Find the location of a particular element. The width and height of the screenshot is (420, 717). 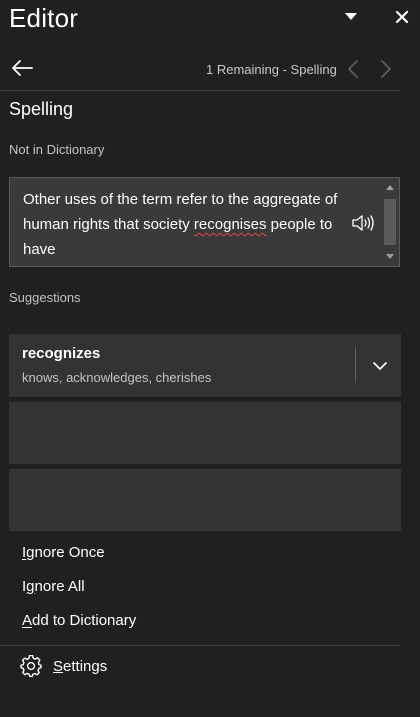

add-to-dictionary-button: Add to Dictionary is located at coordinates (79, 620).